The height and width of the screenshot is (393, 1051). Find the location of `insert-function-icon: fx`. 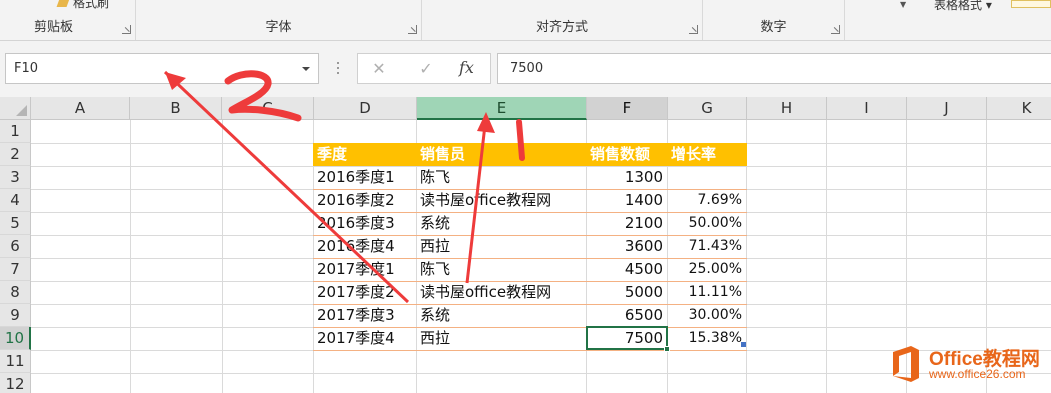

insert-function-icon: fx is located at coordinates (466, 67).